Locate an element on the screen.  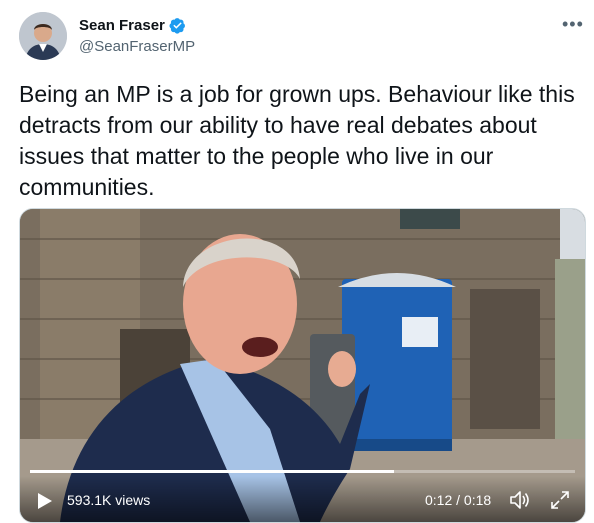
play-icon is located at coordinates (45, 501).